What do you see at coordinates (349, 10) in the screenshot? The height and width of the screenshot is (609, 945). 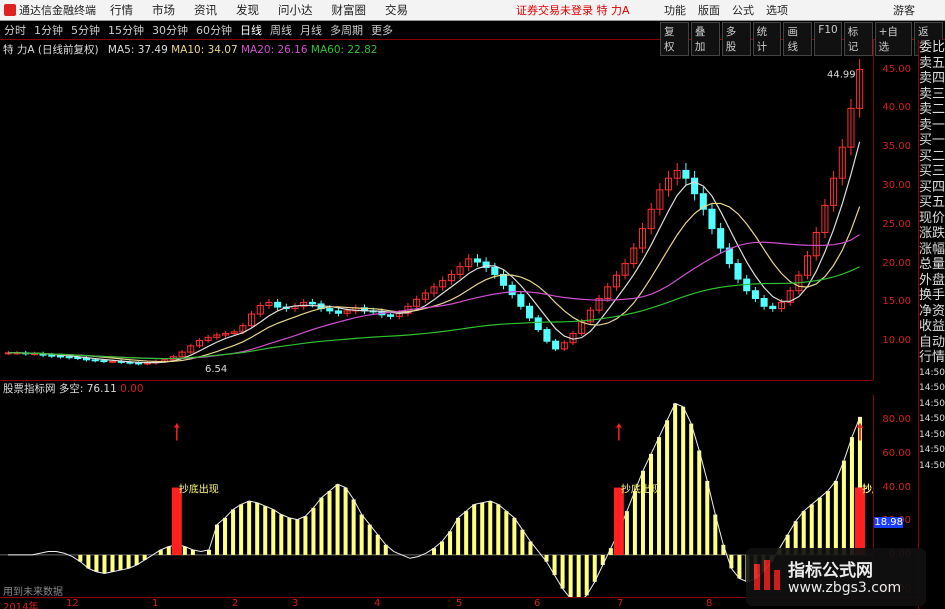 I see `menu-wealth: 财富圈` at bounding box center [349, 10].